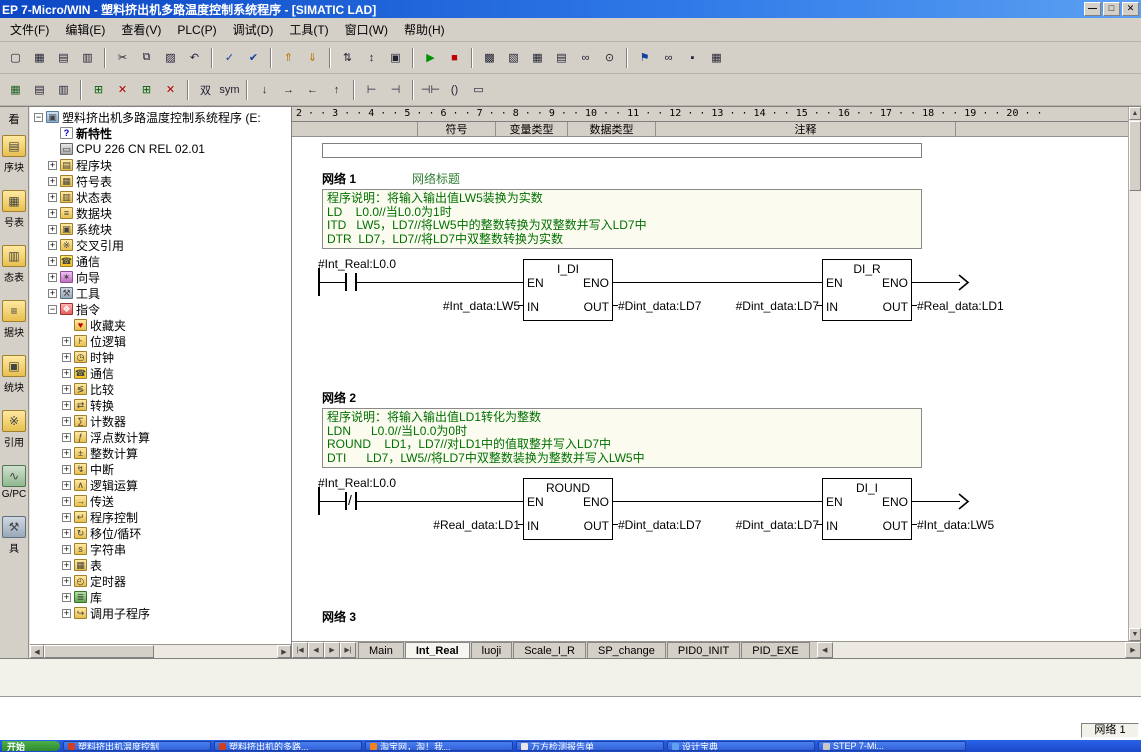  What do you see at coordinates (14, 482) in the screenshot?
I see `viewbar-item: ∿ G/PC` at bounding box center [14, 482].